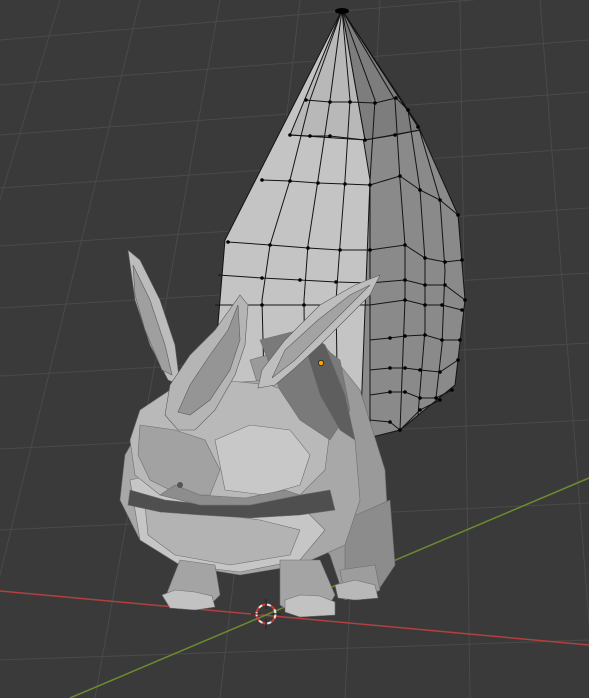  Describe the element at coordinates (342, 11) in the screenshot. I see `tail-tip-vertex-cluster` at that location.